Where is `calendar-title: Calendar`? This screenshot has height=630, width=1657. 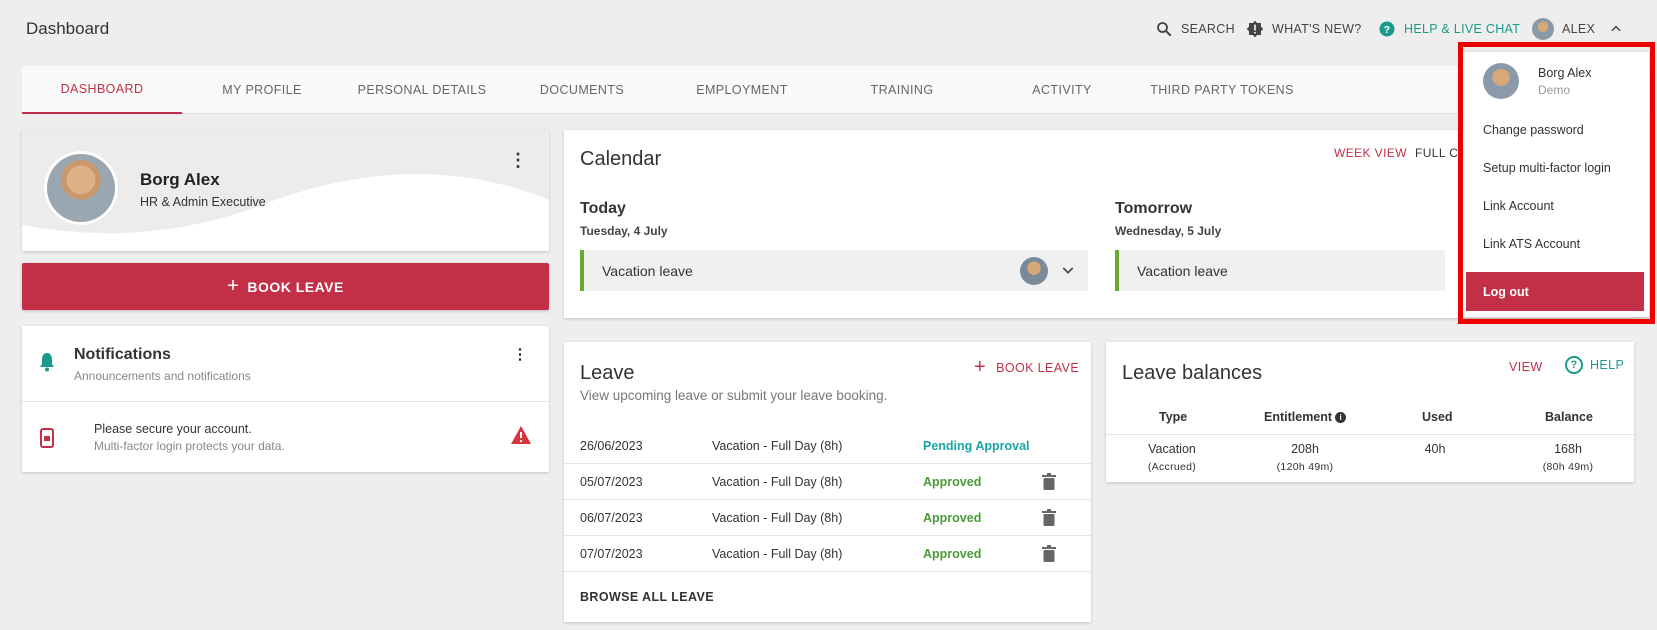
calendar-title: Calendar is located at coordinates (621, 159).